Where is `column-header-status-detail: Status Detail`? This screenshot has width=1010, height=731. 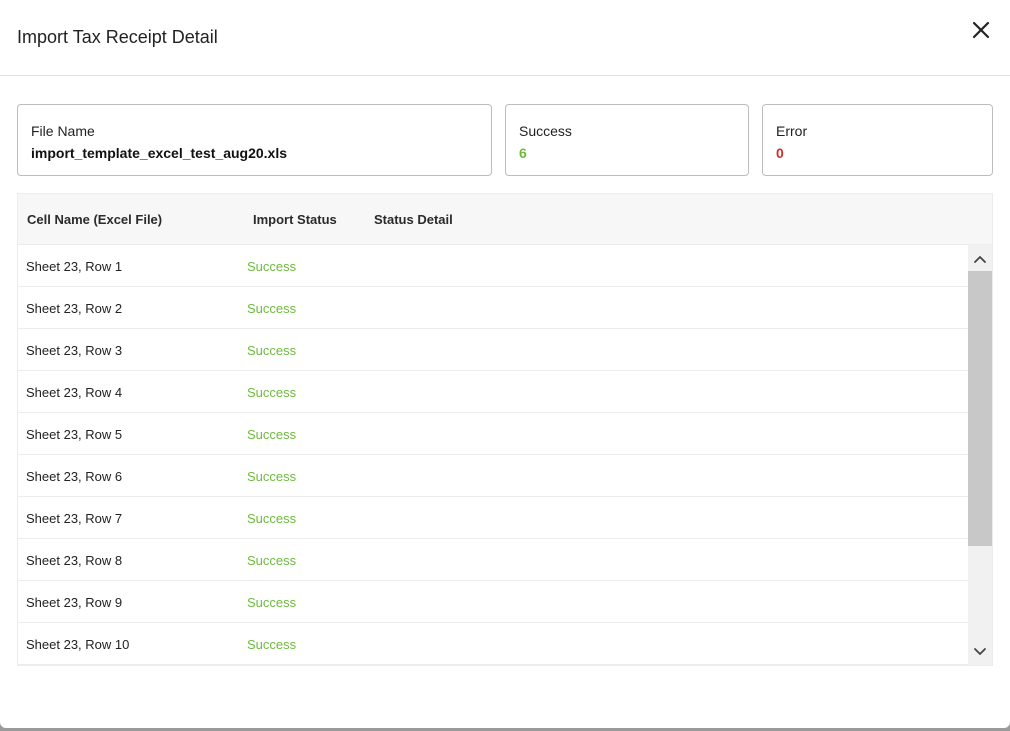 column-header-status-detail: Status Detail is located at coordinates (413, 219).